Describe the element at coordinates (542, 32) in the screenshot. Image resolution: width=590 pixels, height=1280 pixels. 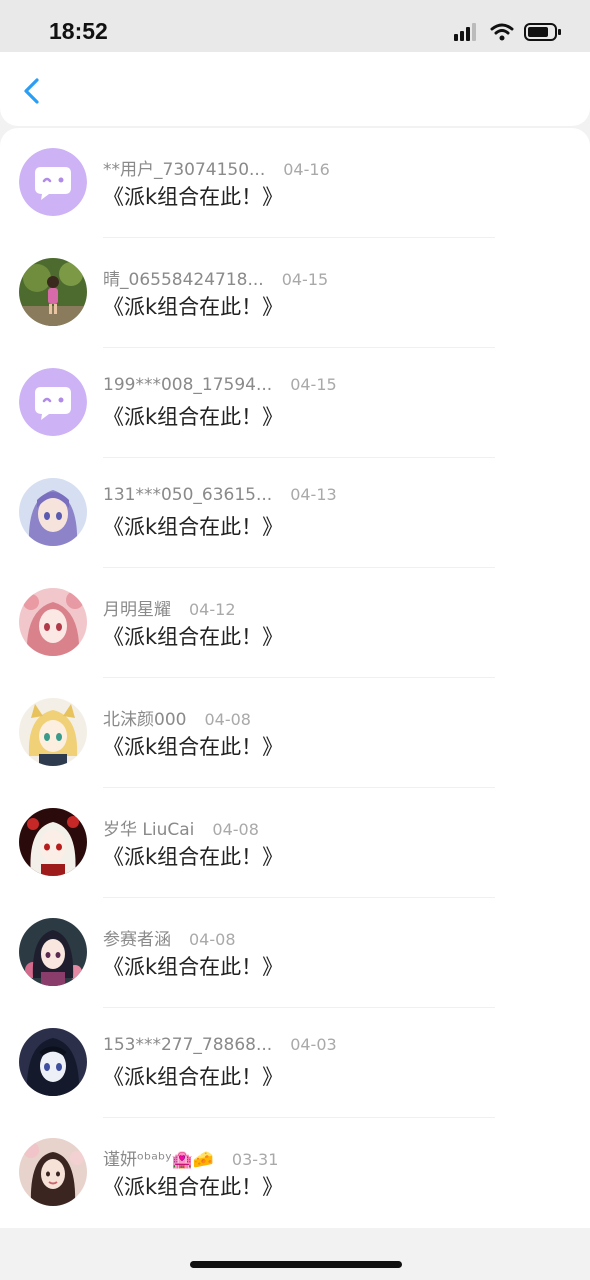
I see `battery-icon` at that location.